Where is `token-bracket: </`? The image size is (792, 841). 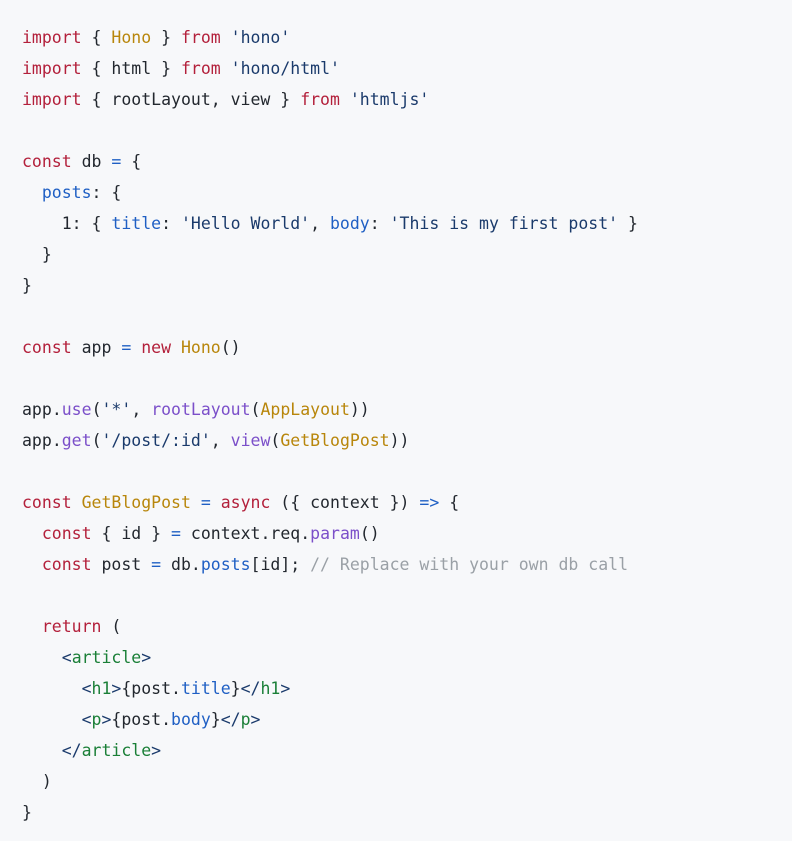 token-bracket: </ is located at coordinates (250, 688).